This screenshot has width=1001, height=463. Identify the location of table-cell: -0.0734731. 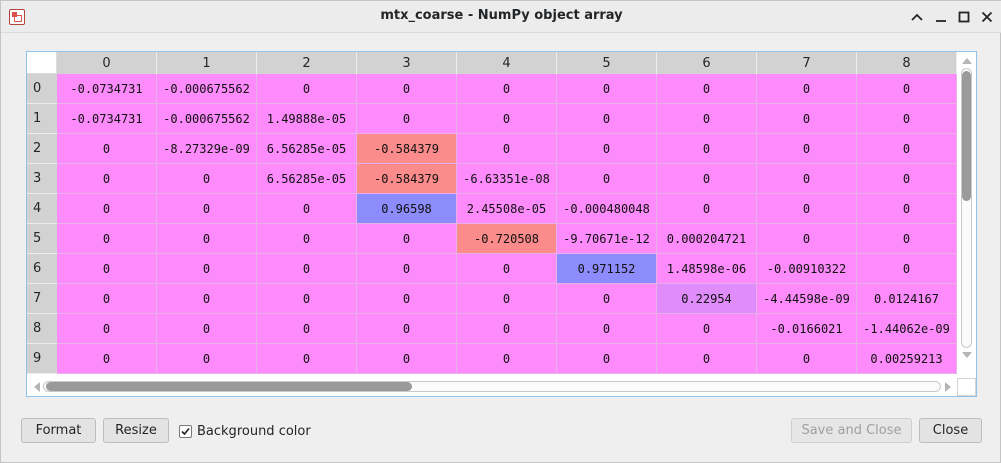
(107, 89).